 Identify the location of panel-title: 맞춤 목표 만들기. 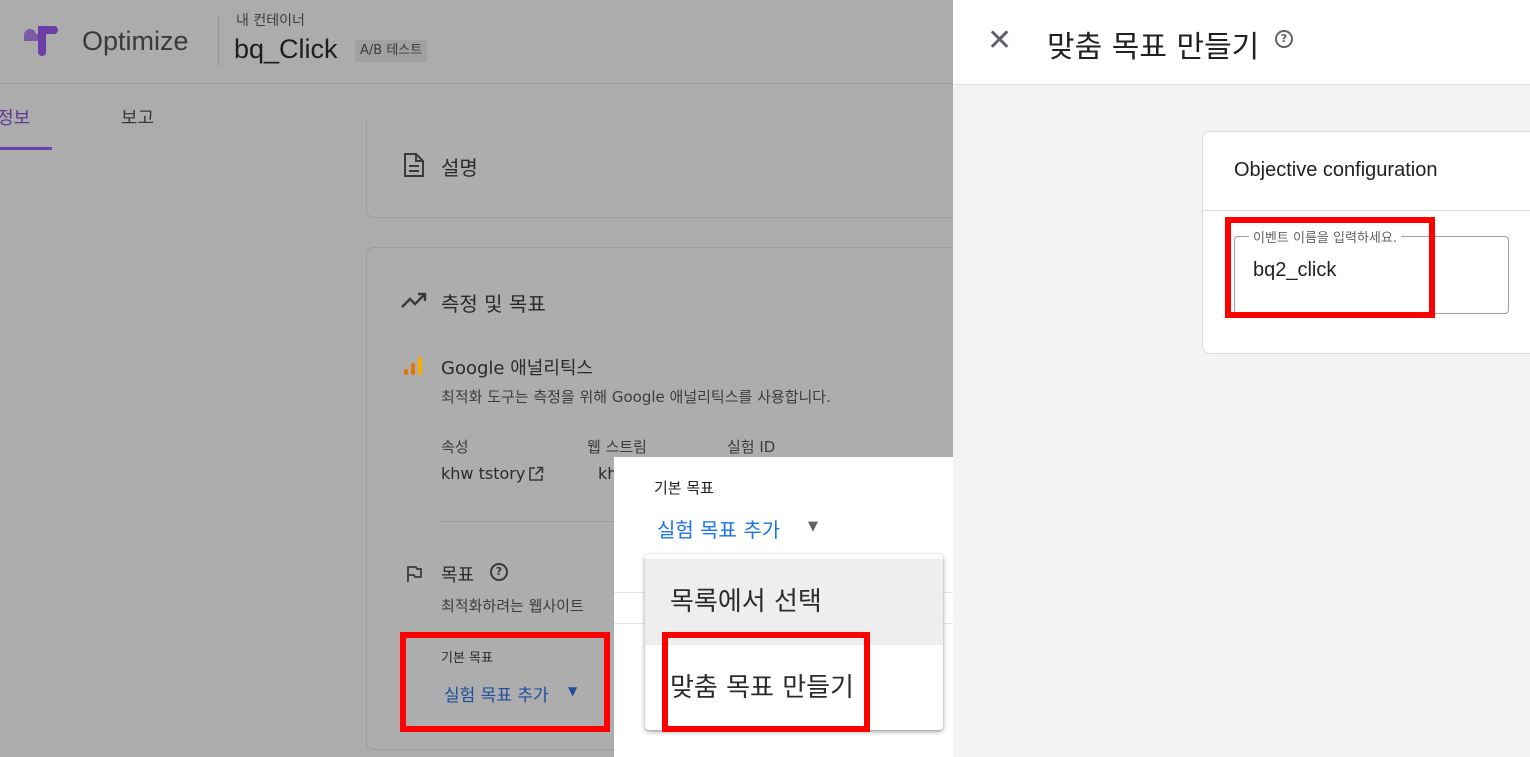
(1153, 47).